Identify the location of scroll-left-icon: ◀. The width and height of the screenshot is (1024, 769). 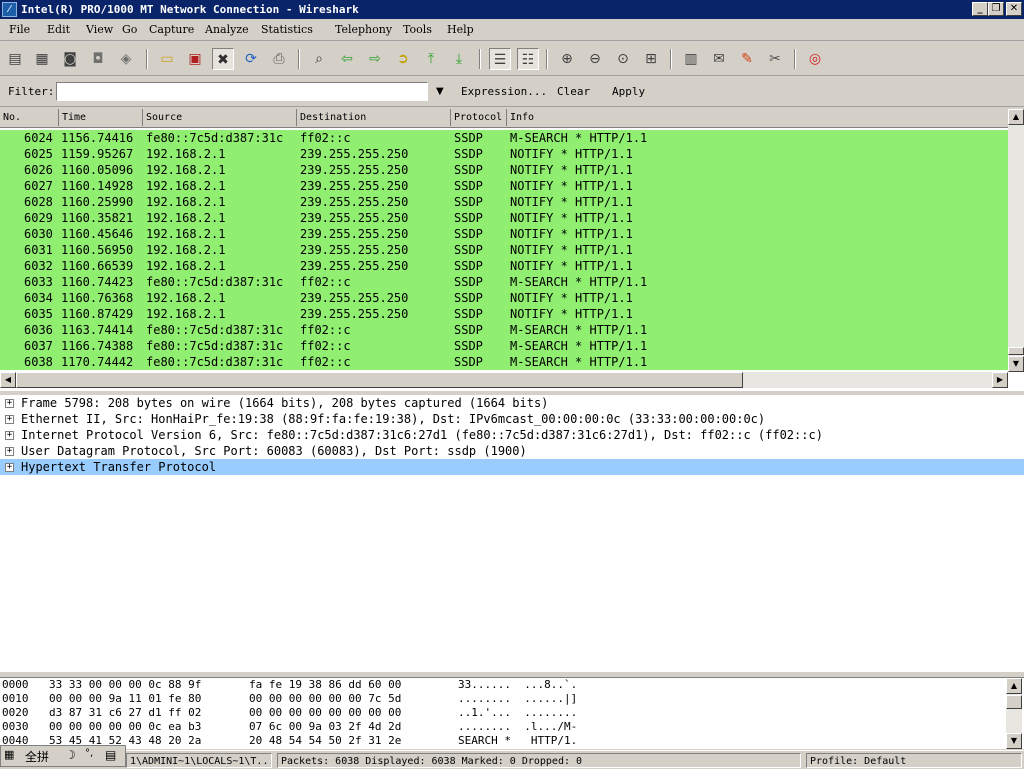
(8, 380).